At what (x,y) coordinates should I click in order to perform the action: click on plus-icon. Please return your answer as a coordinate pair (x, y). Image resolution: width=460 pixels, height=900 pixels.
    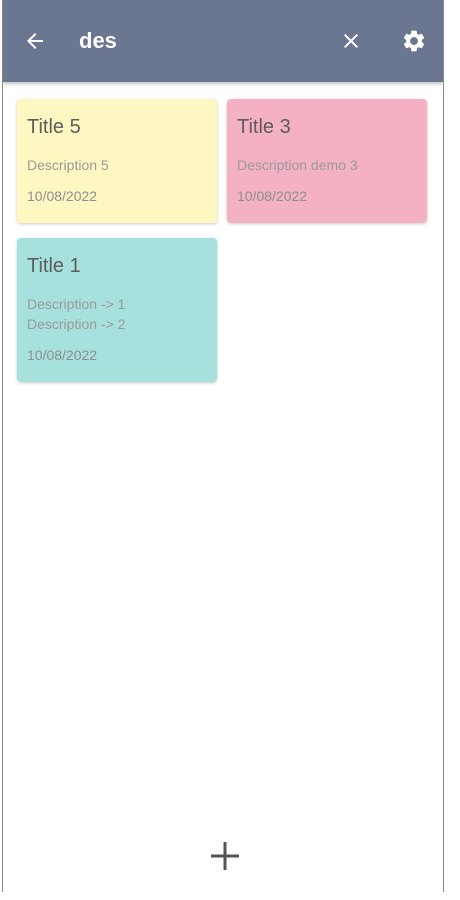
    Looking at the image, I should click on (225, 856).